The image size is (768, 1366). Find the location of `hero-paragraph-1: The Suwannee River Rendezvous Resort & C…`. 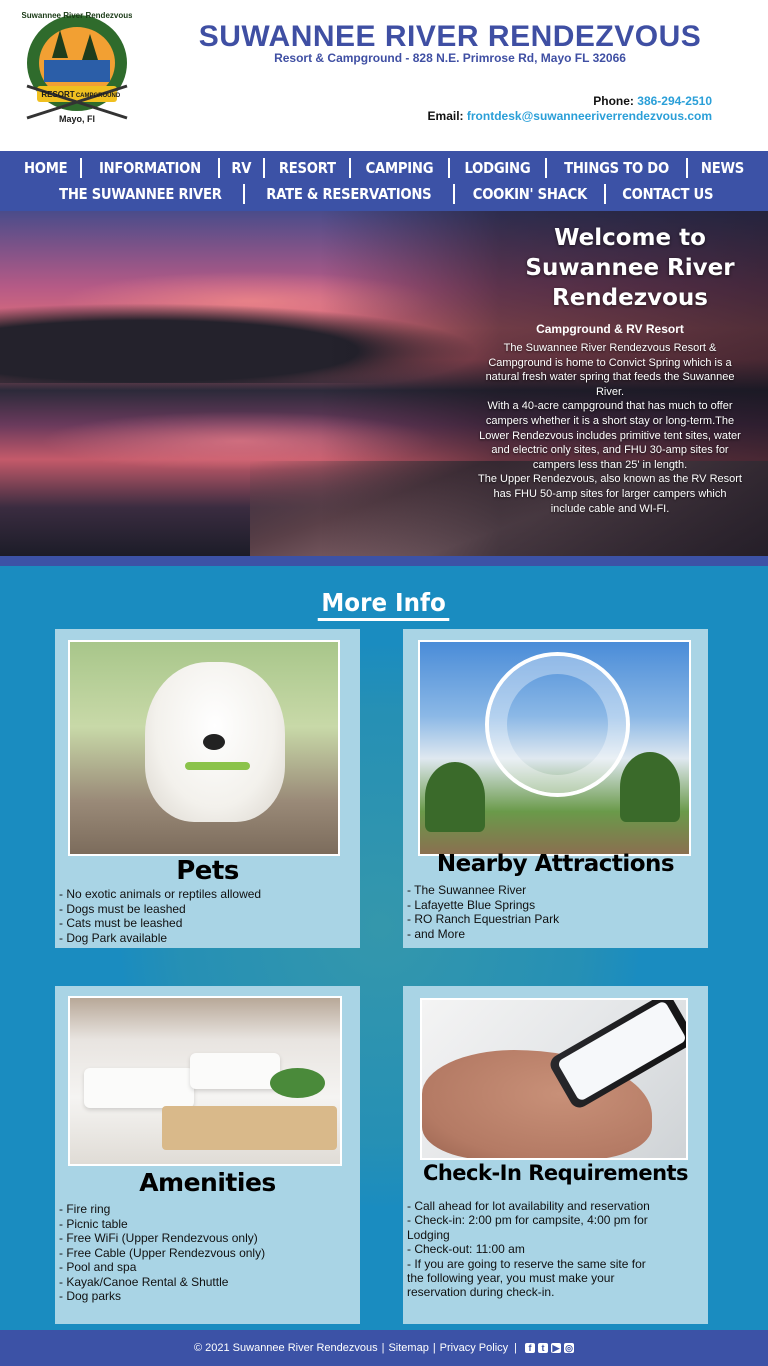

hero-paragraph-1: The Suwannee River Rendezvous Resort & C… is located at coordinates (610, 370).